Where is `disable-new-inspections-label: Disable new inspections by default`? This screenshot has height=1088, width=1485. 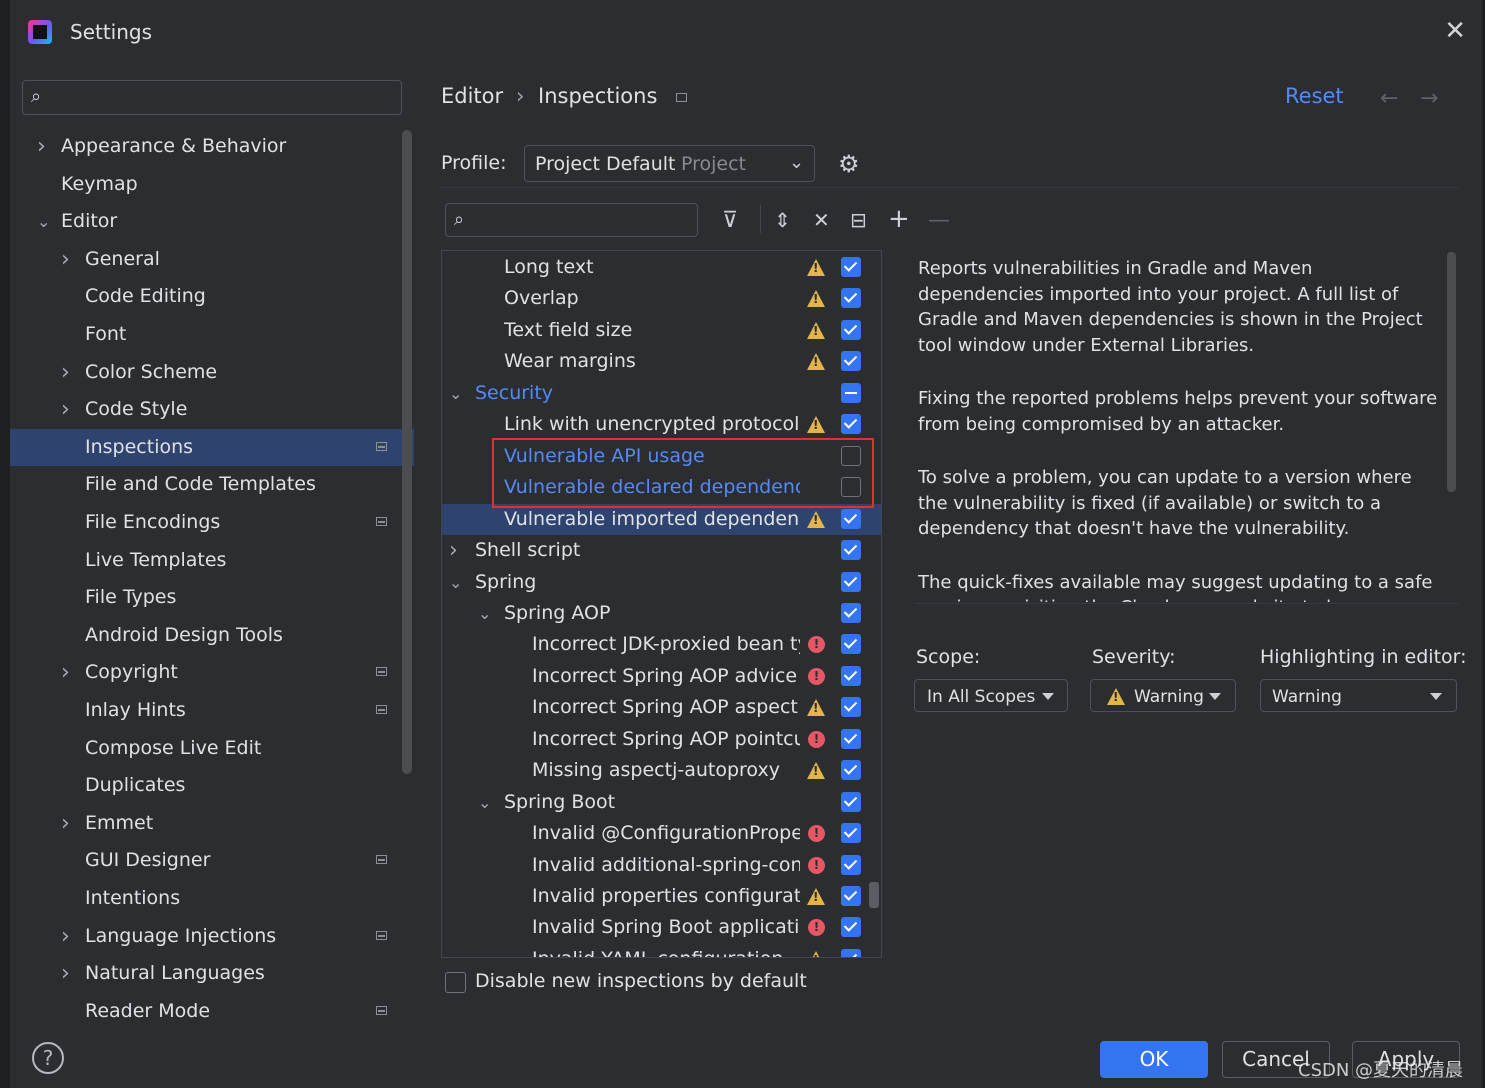 disable-new-inspections-label: Disable new inspections by default is located at coordinates (641, 981).